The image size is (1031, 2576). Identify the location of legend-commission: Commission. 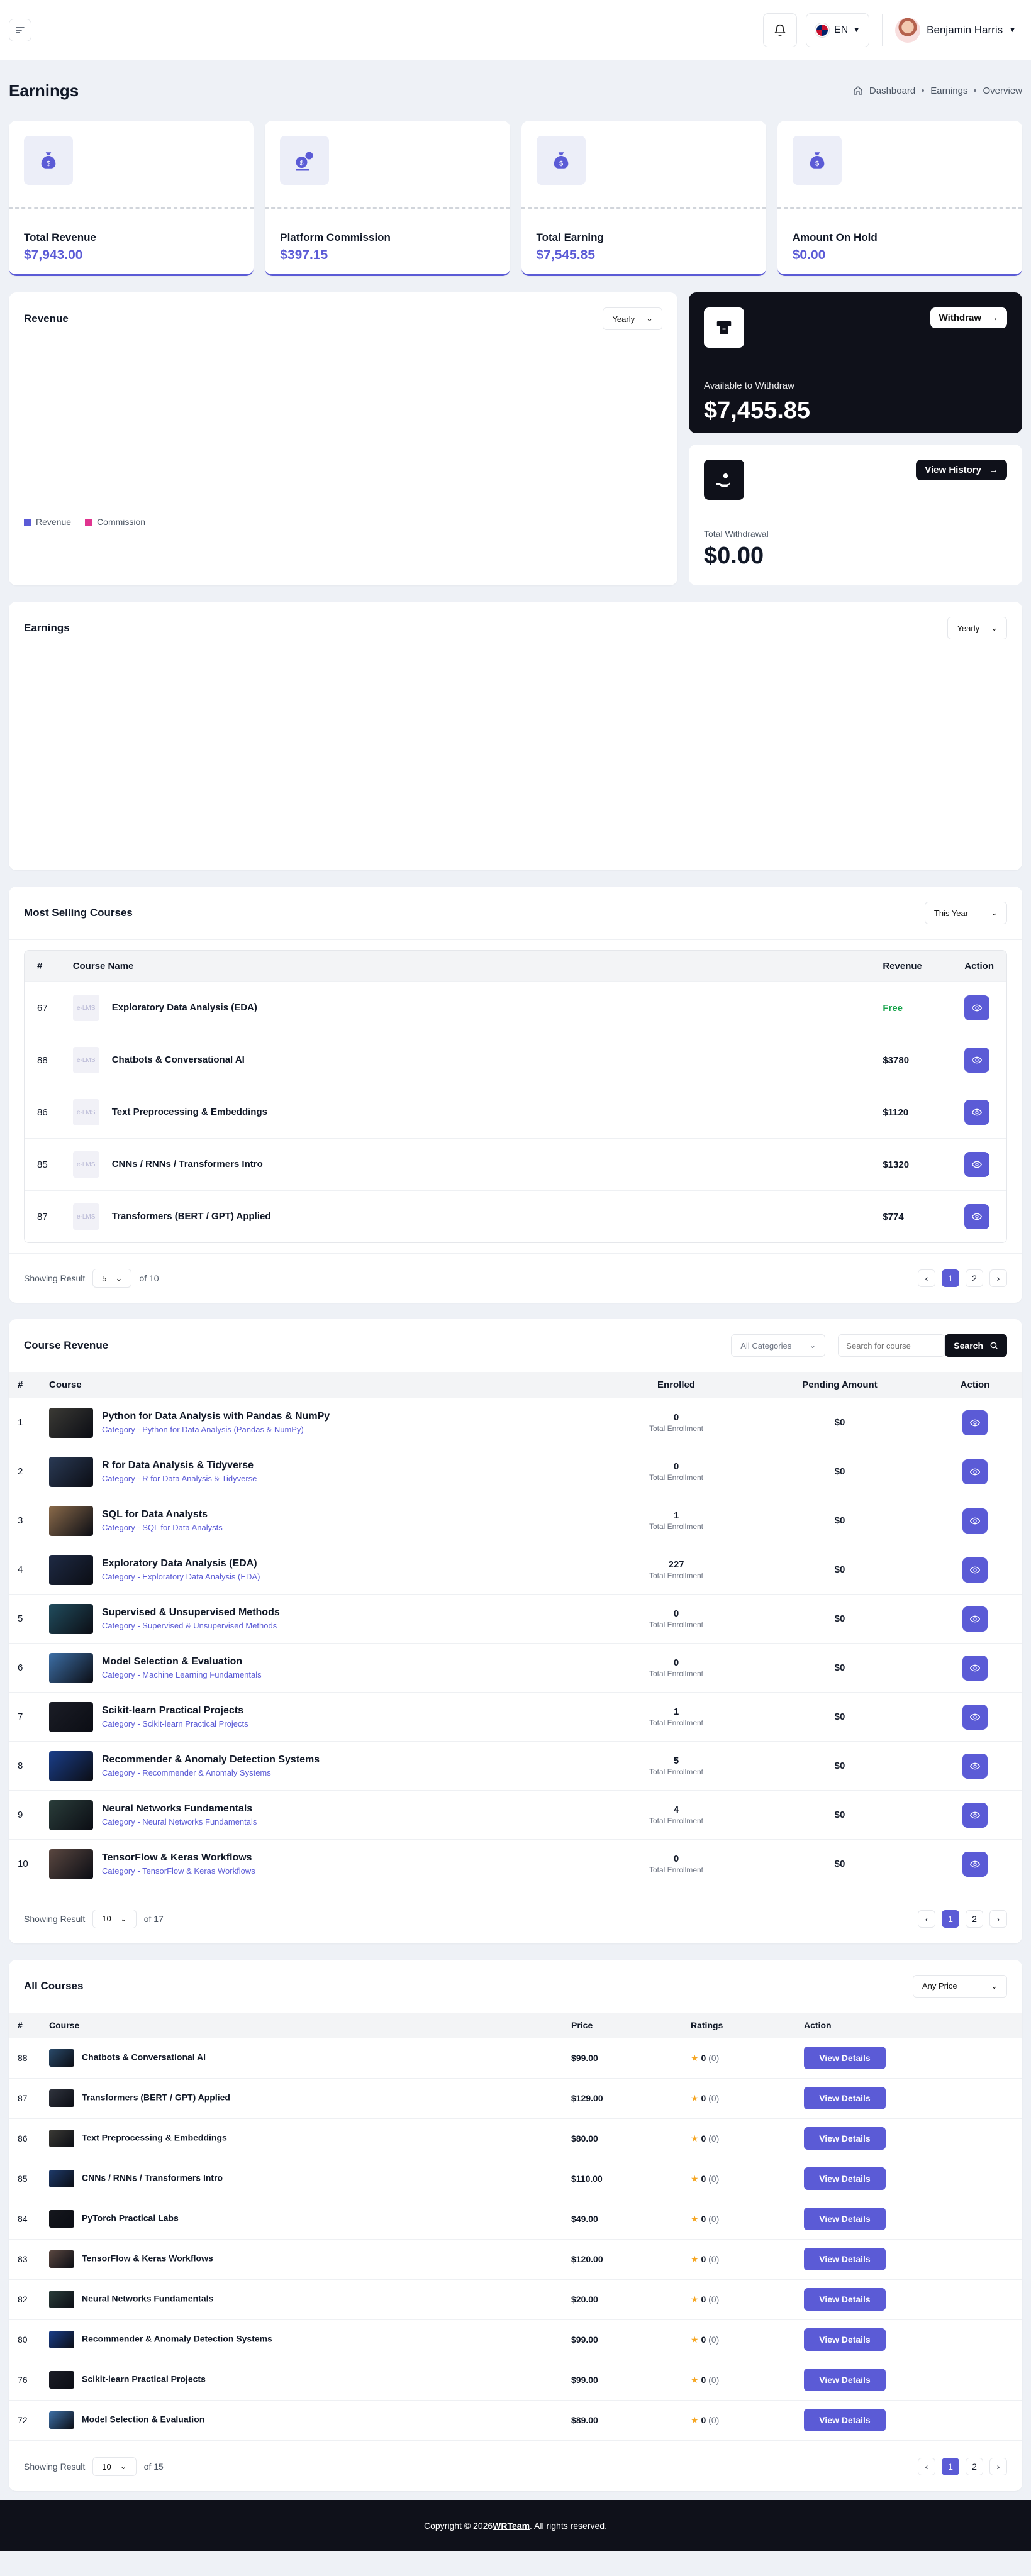
(115, 522).